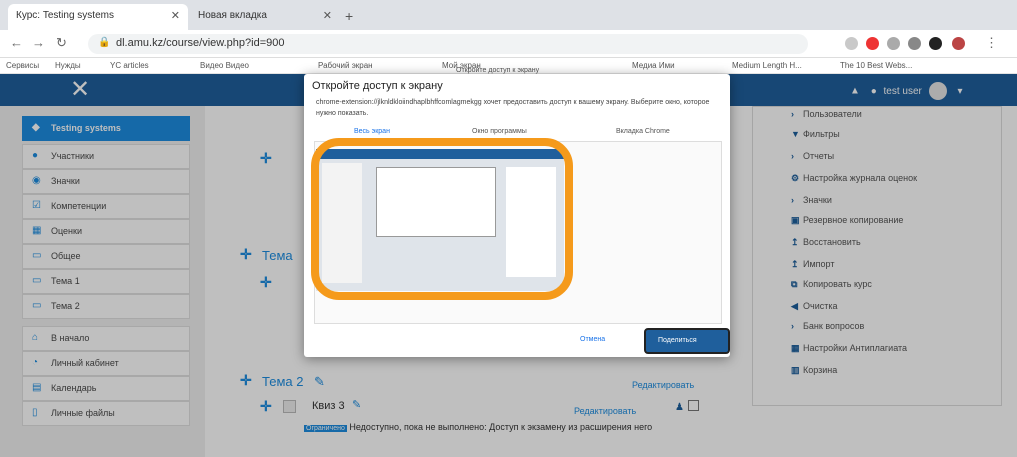 The width and height of the screenshot is (1017, 457). Describe the element at coordinates (592, 339) in the screenshot. I see `cancel-button: Отмена` at that location.